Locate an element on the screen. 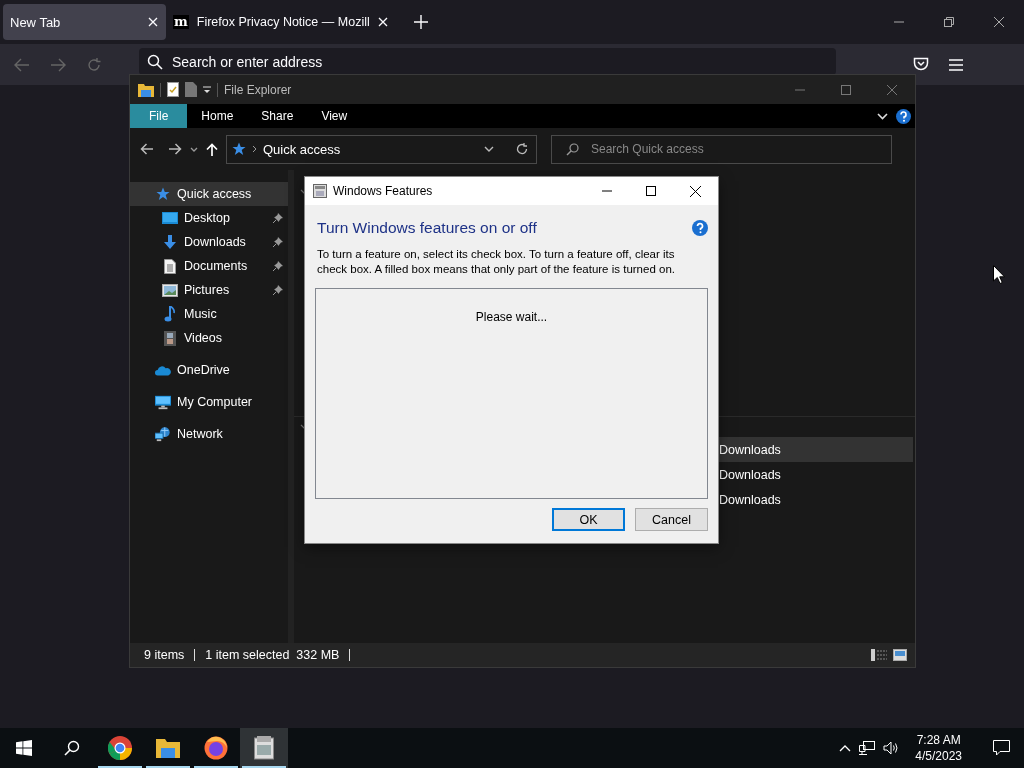  nav-item: Pictures is located at coordinates (209, 290).